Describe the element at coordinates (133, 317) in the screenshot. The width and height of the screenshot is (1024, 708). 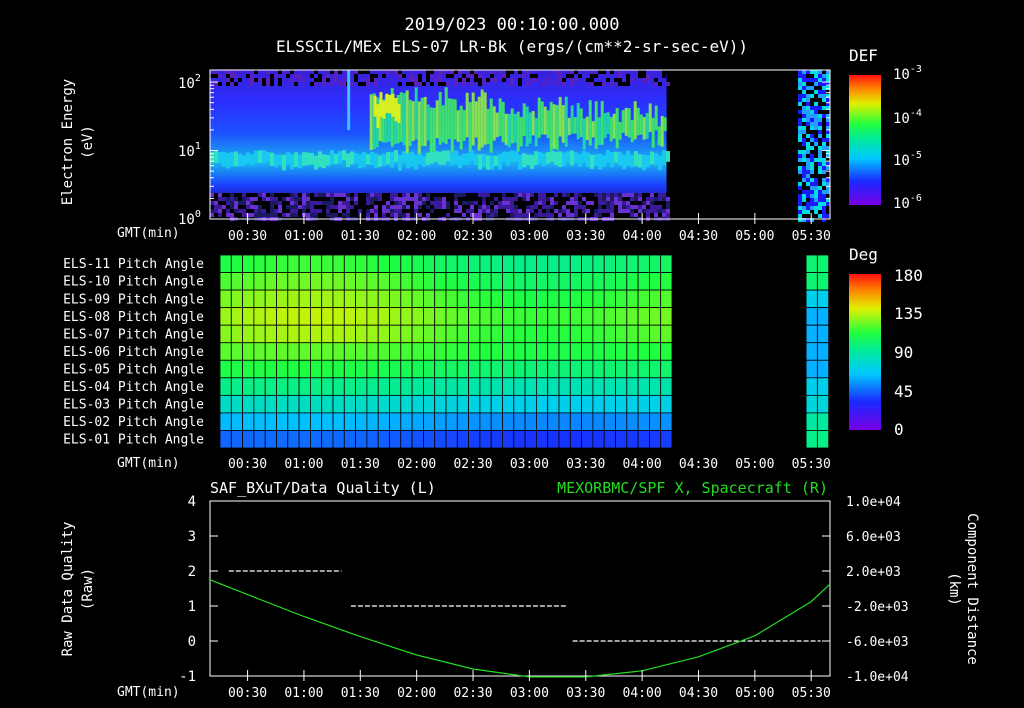
I see `pitch-angle-row-label: ELS-08 Pitch Angle` at that location.